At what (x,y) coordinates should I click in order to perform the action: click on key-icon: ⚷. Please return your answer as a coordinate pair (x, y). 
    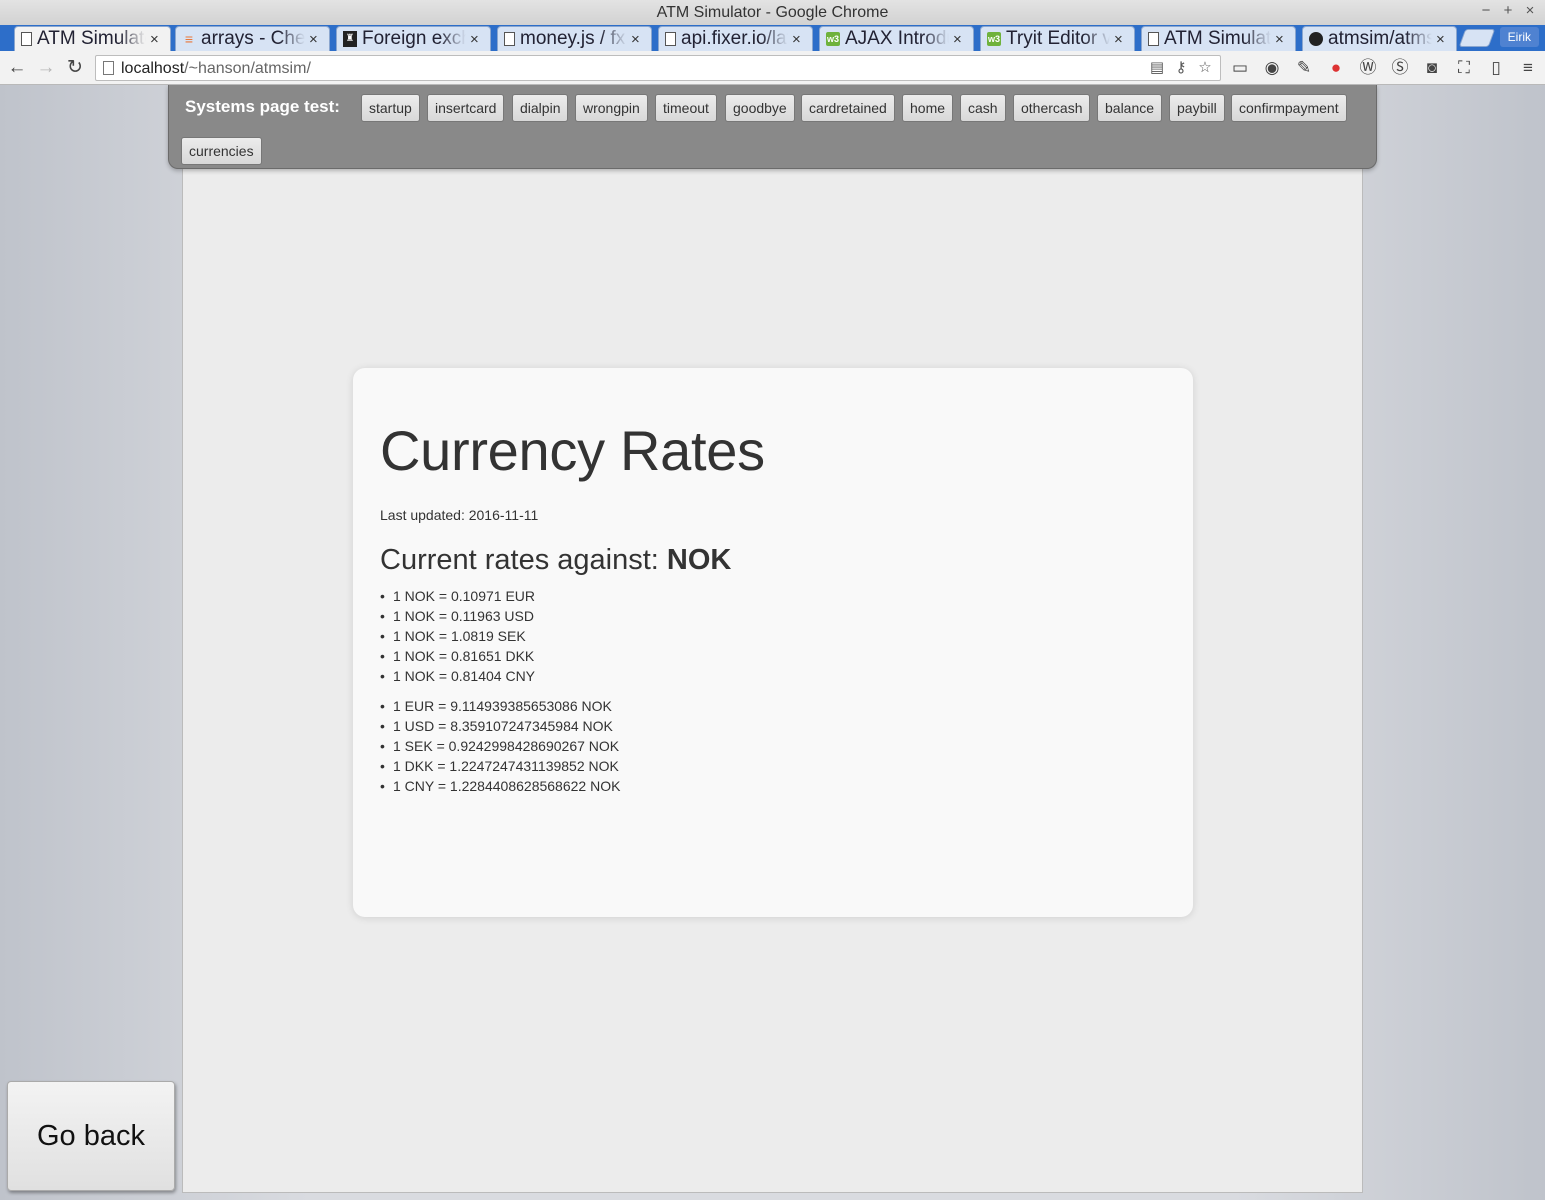
    Looking at the image, I should click on (1181, 68).